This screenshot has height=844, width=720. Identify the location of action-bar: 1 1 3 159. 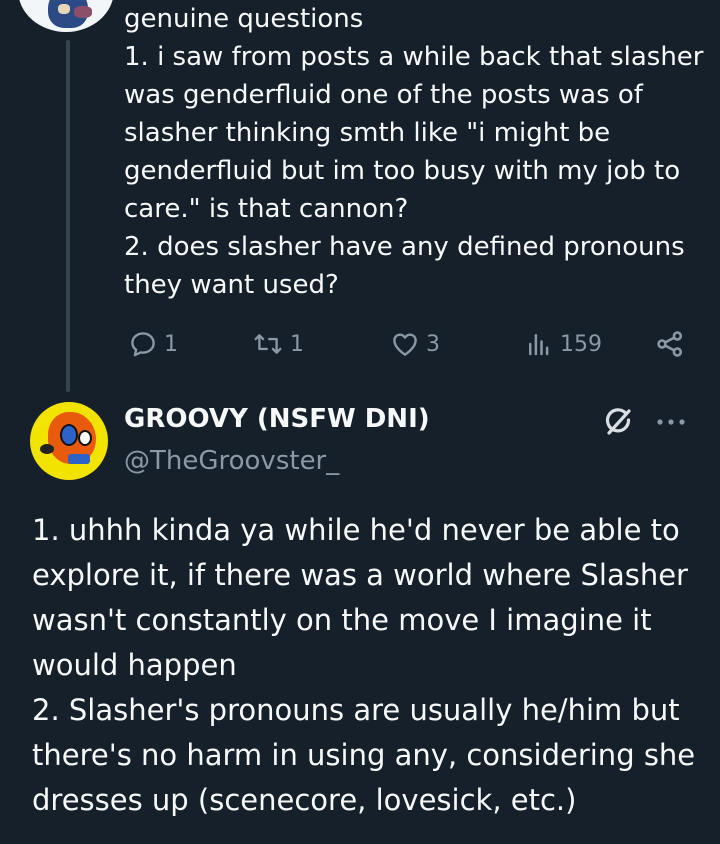
(412, 344).